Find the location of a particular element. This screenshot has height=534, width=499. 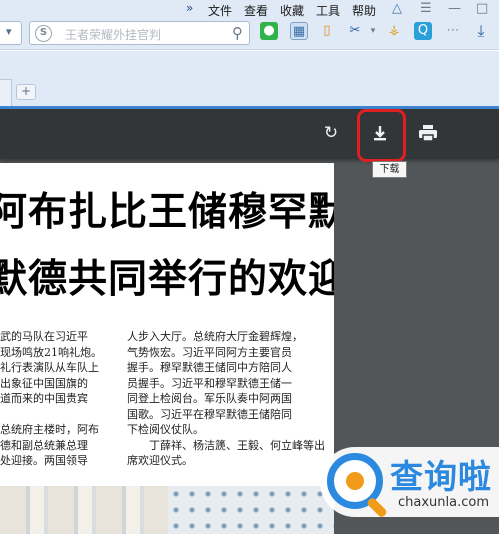

watermark-logo-dot is located at coordinates (355, 481).